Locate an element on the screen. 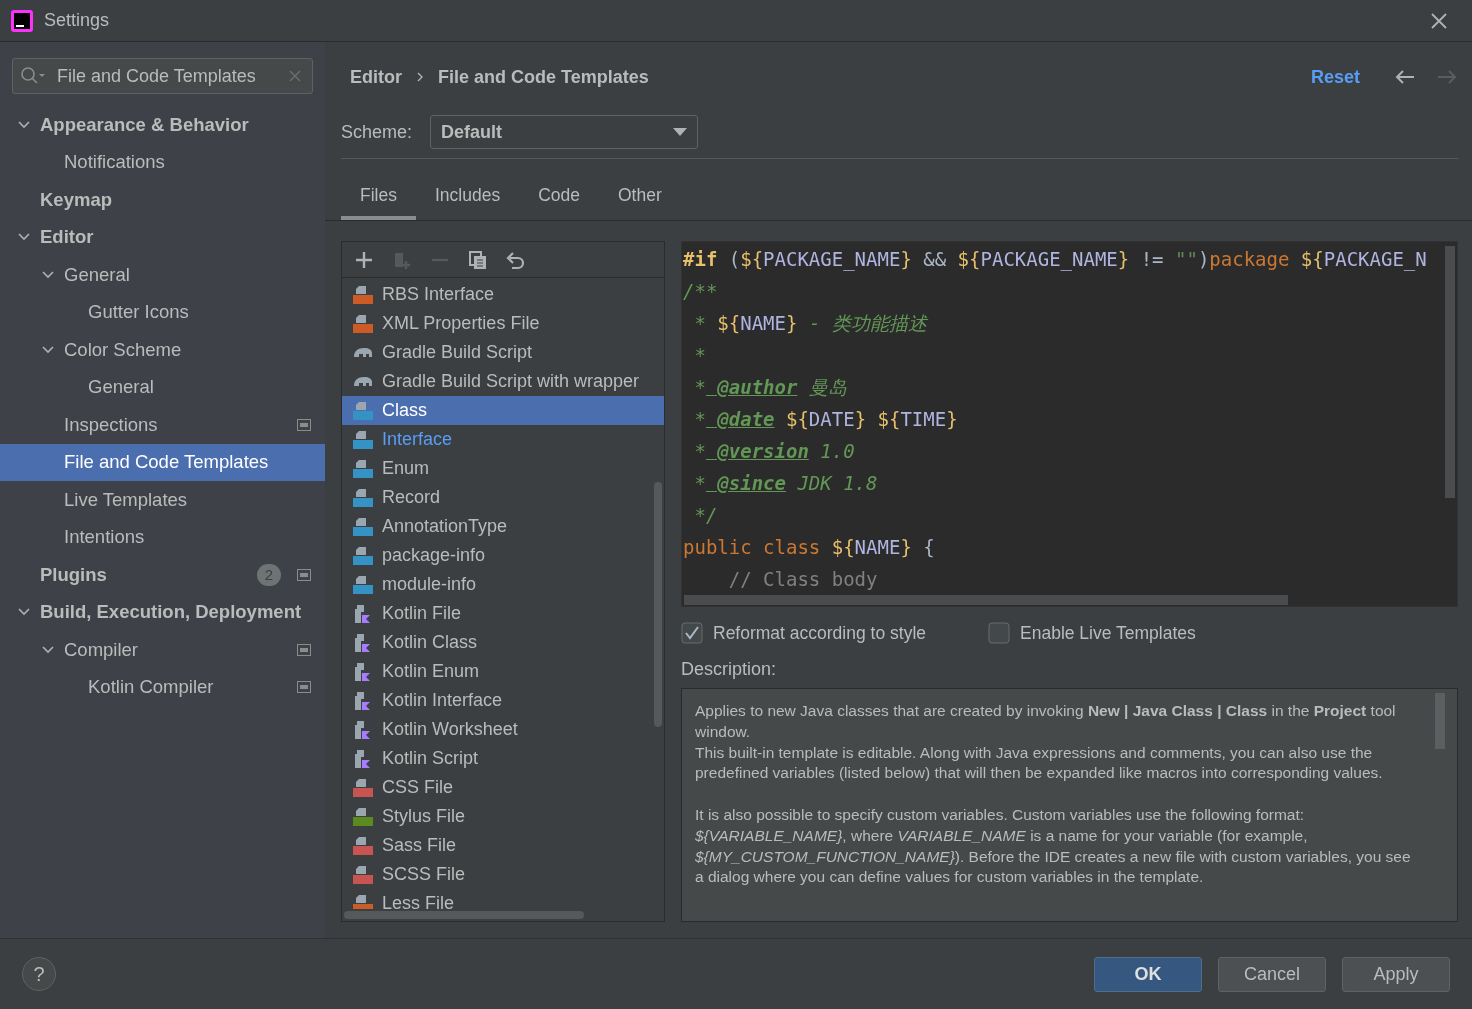 The image size is (1472, 1009). template-item: Kotlin Enum is located at coordinates (503, 671).